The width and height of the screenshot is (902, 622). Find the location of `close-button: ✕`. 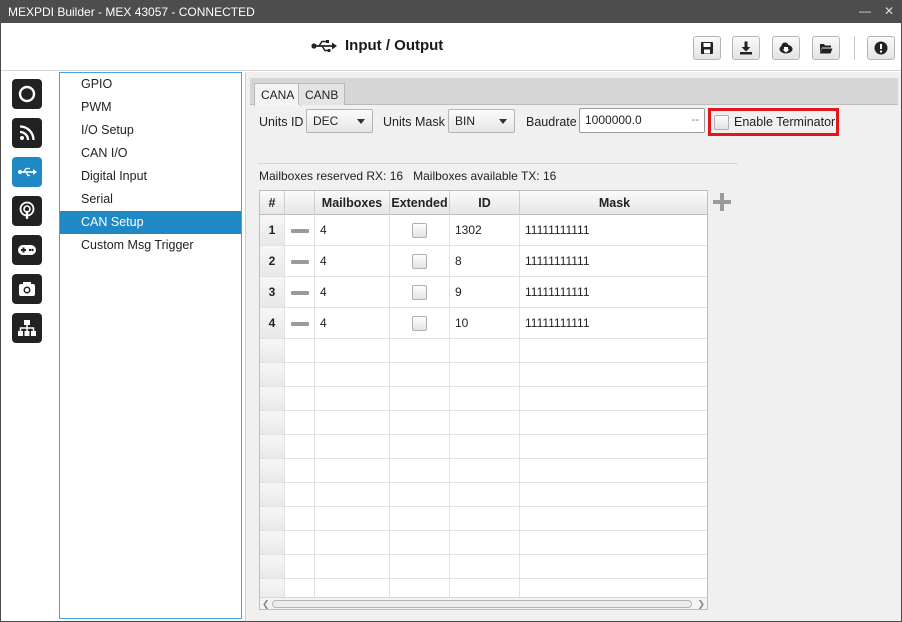

close-button: ✕ is located at coordinates (889, 11).